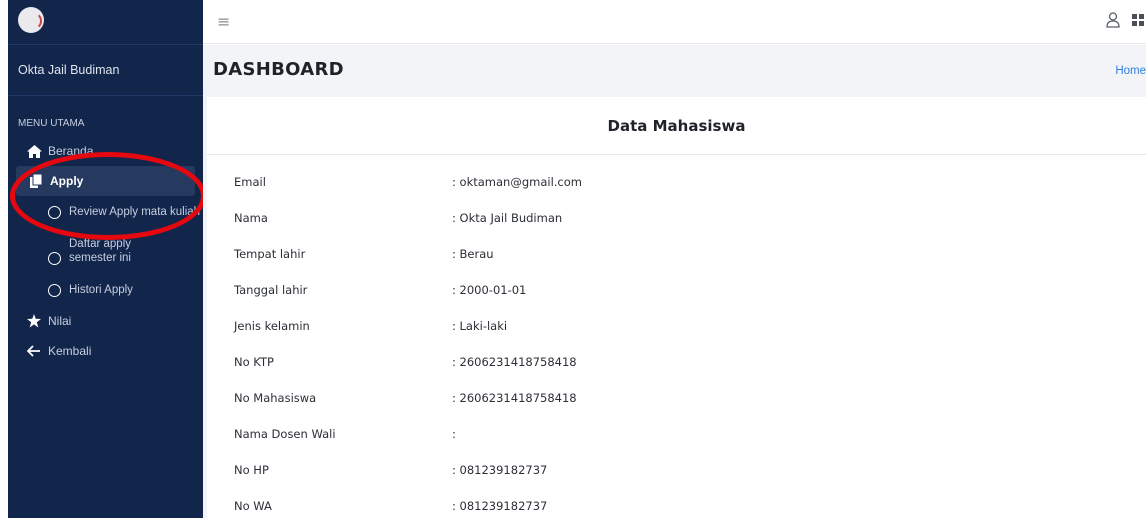 The image size is (1146, 518). I want to click on sidebar-item-label: Beranda, so click(71, 151).